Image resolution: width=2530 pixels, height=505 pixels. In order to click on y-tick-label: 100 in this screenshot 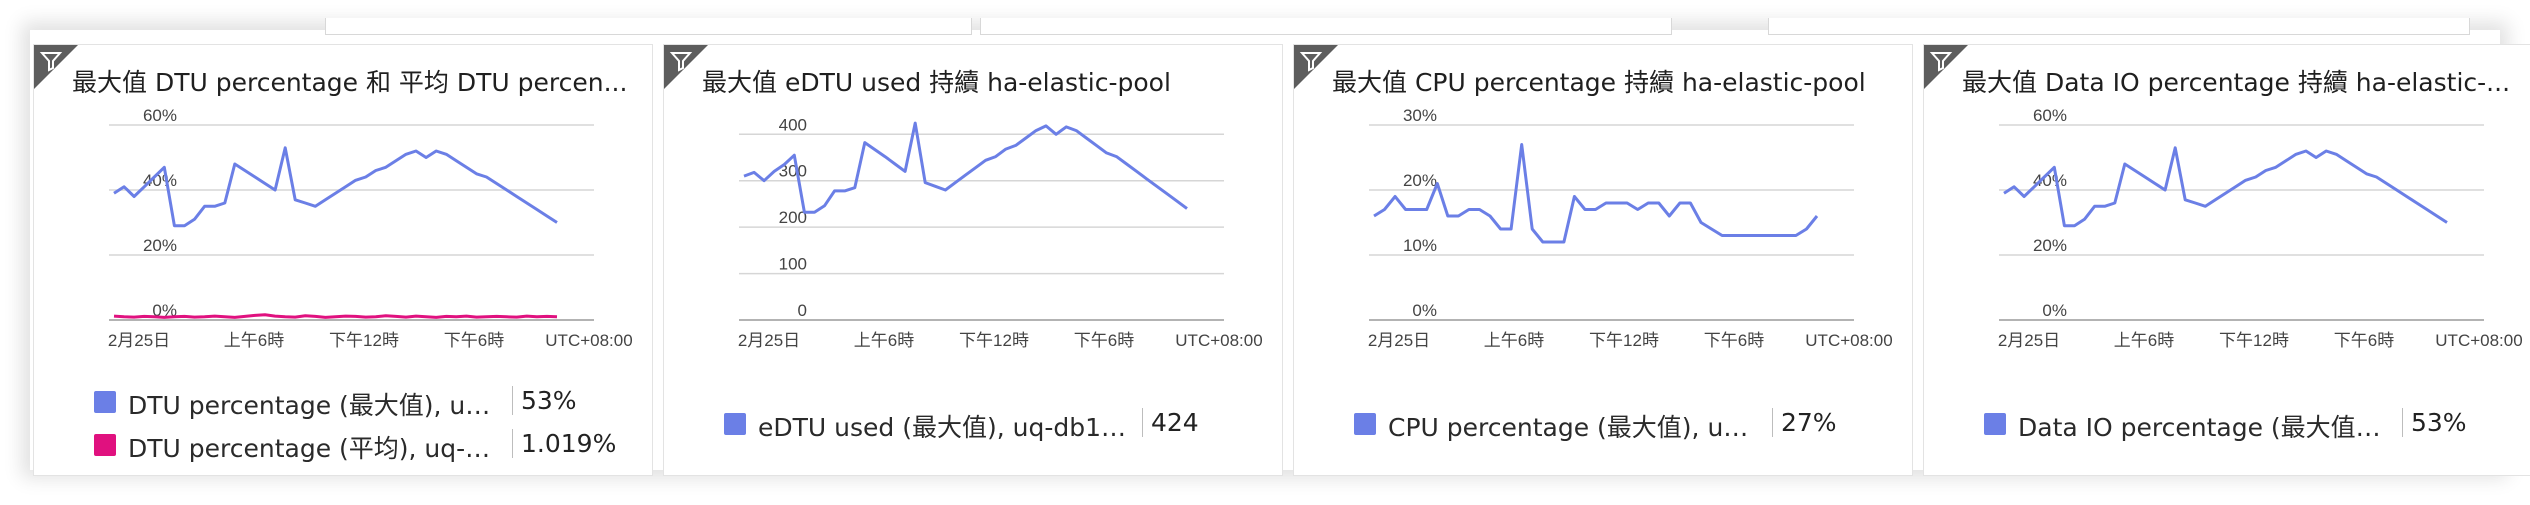, I will do `click(793, 264)`.